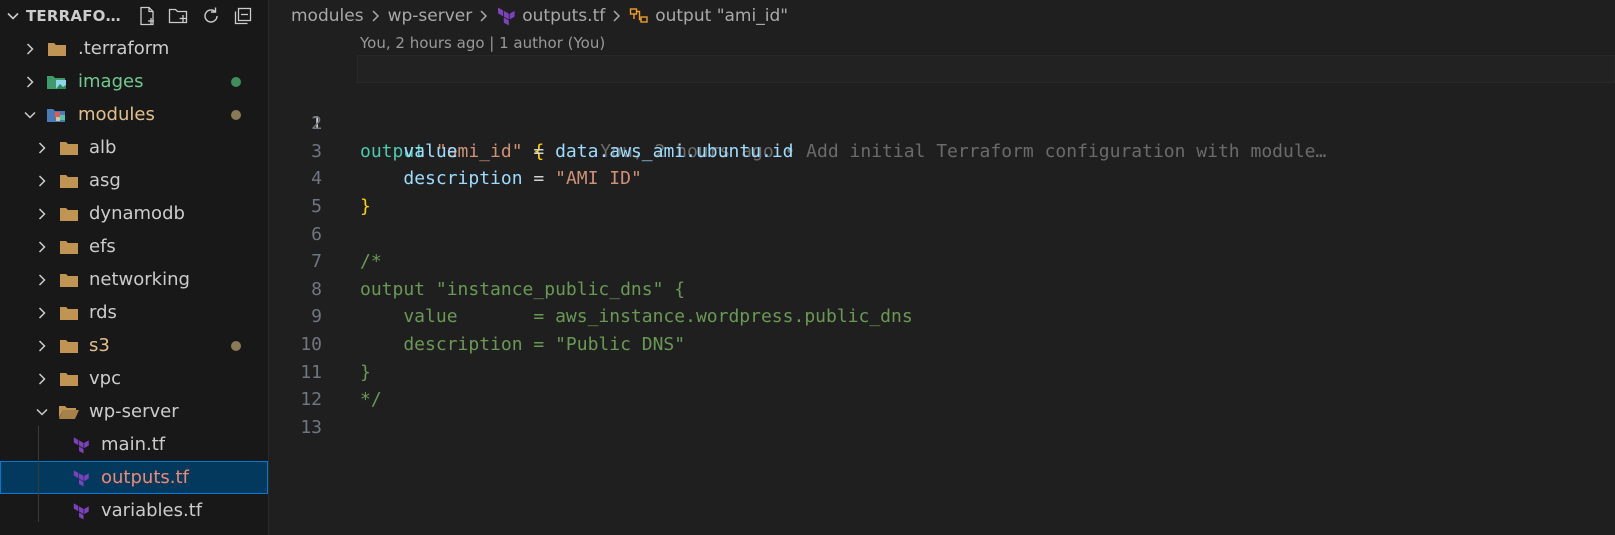 This screenshot has height=535, width=1615. Describe the element at coordinates (134, 147) in the screenshot. I see `tree-item-alb: alb` at that location.